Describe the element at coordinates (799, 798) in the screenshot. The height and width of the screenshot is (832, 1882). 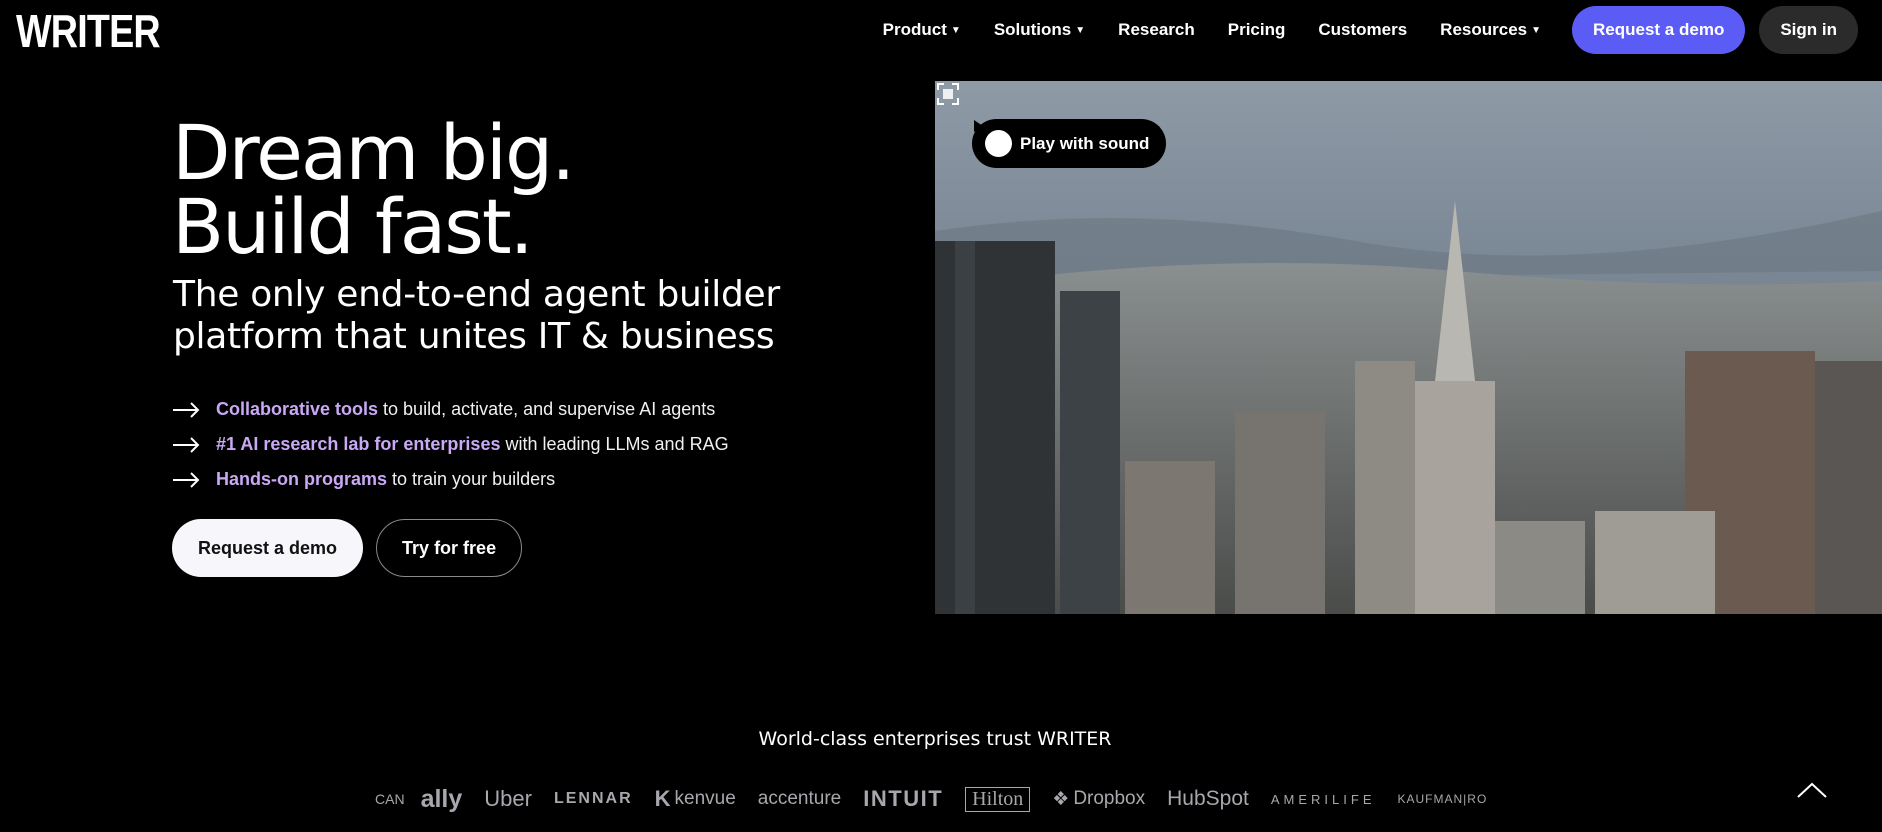
I see `logo-accenture: accenture` at that location.